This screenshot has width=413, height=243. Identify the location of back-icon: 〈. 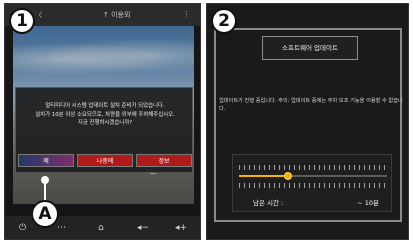
(38, 15).